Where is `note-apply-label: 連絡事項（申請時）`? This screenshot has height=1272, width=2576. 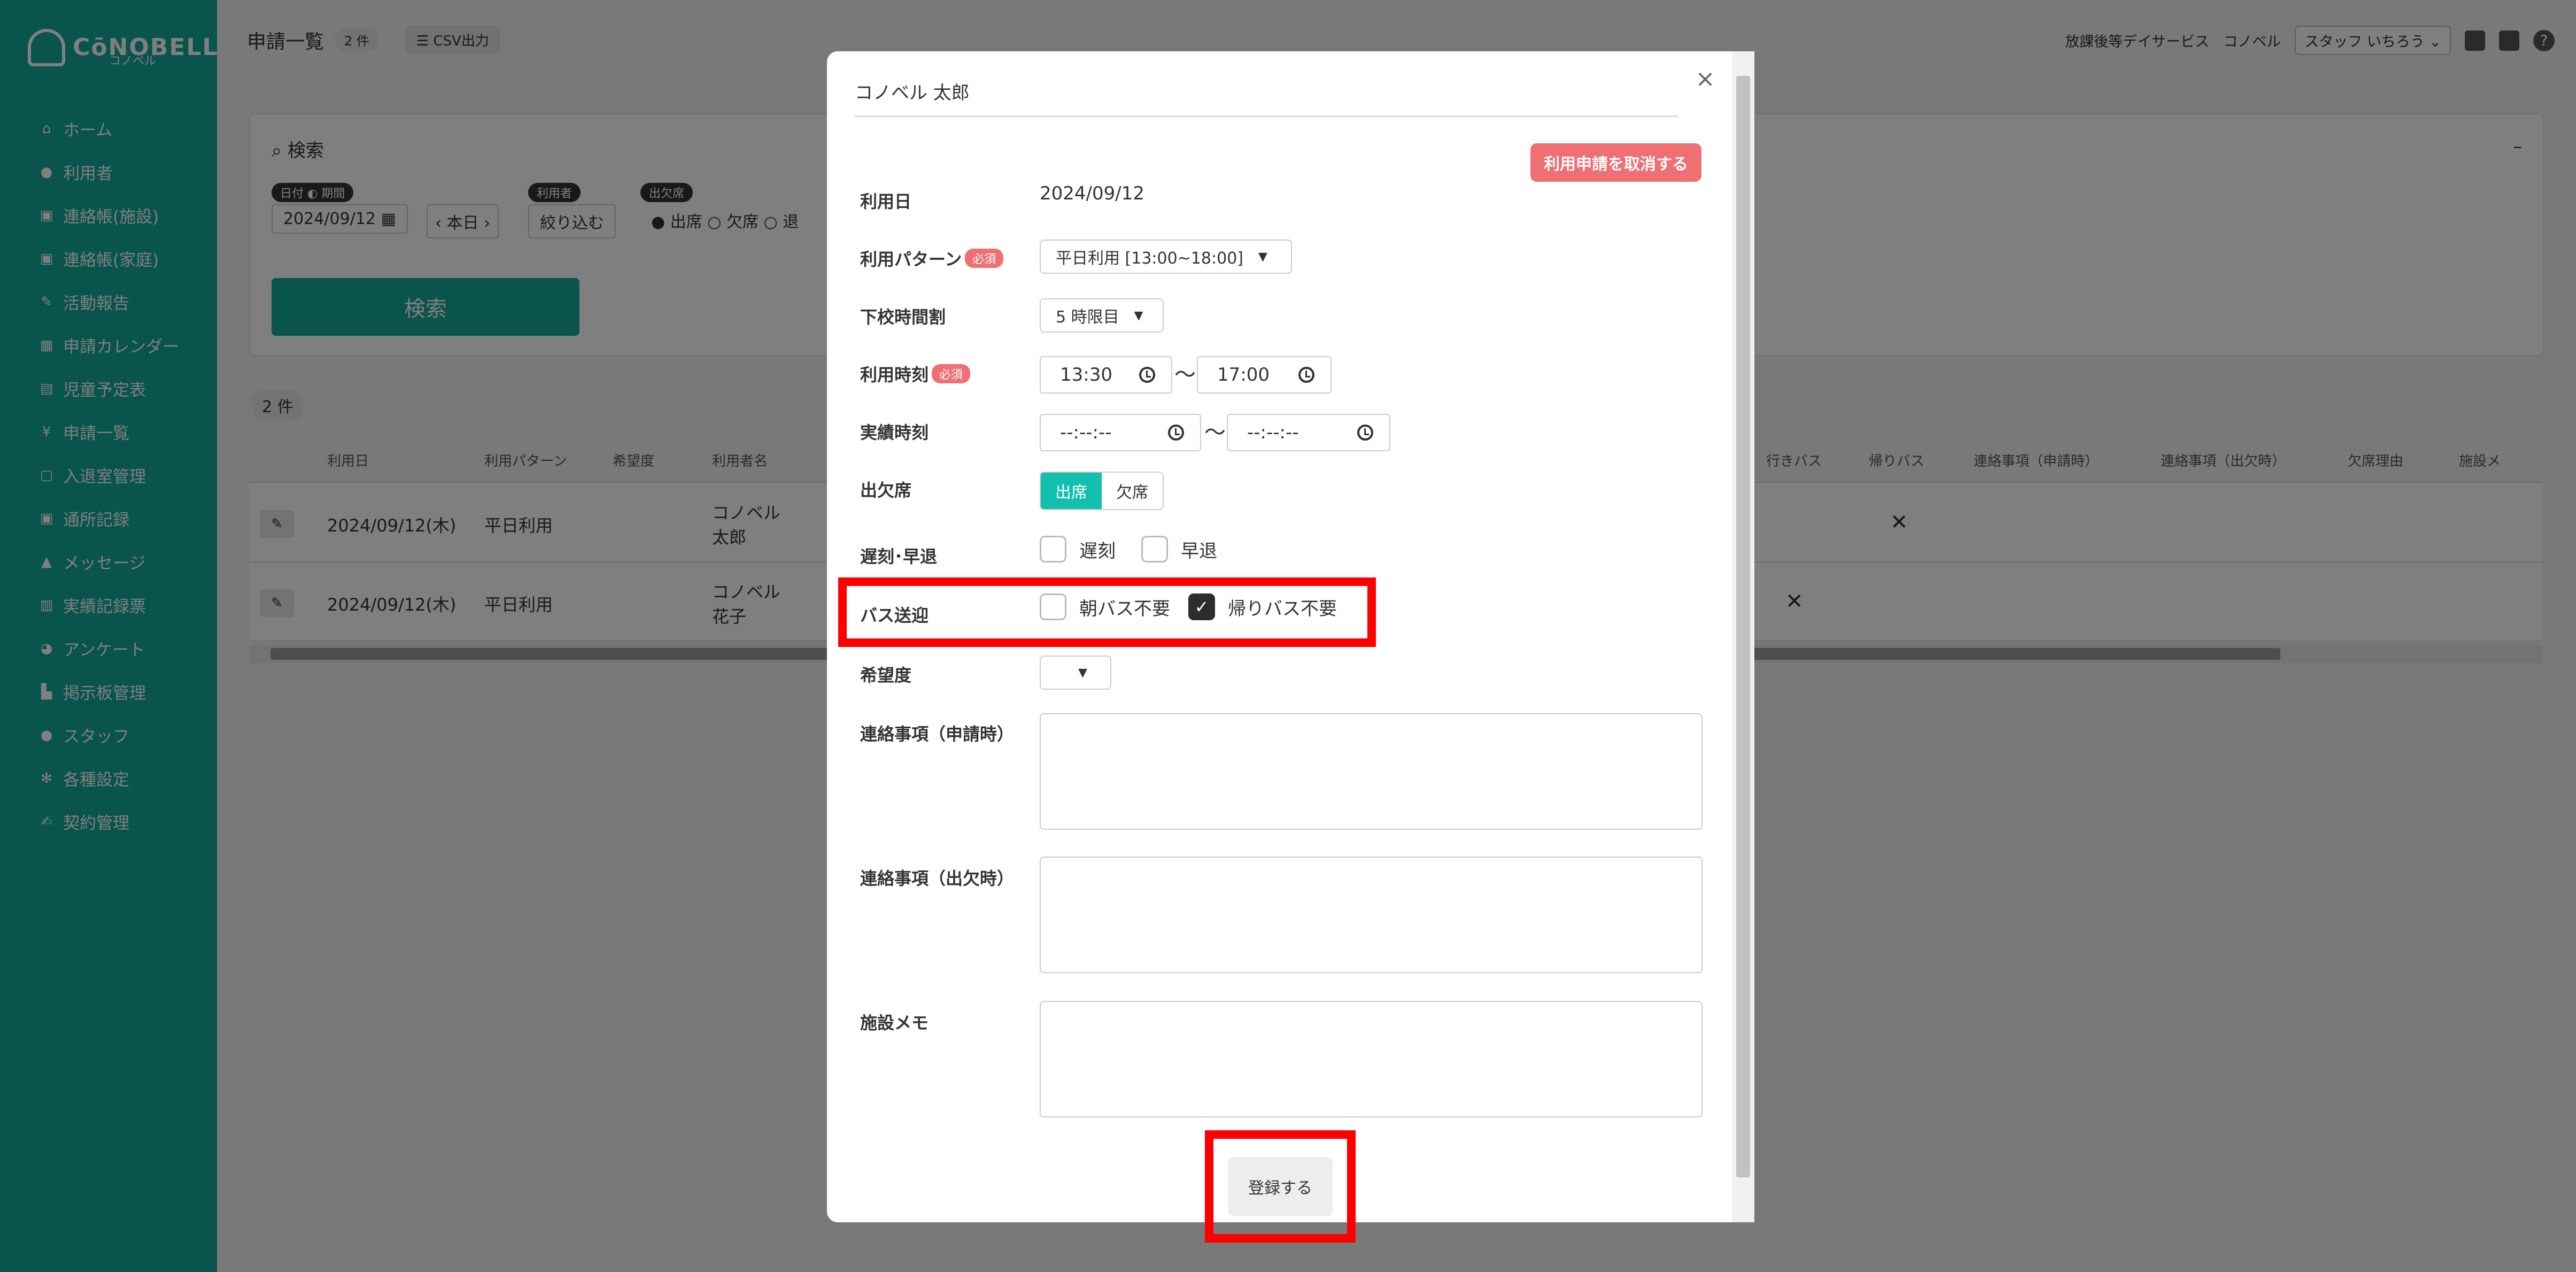
note-apply-label: 連絡事項（申請時） is located at coordinates (937, 734).